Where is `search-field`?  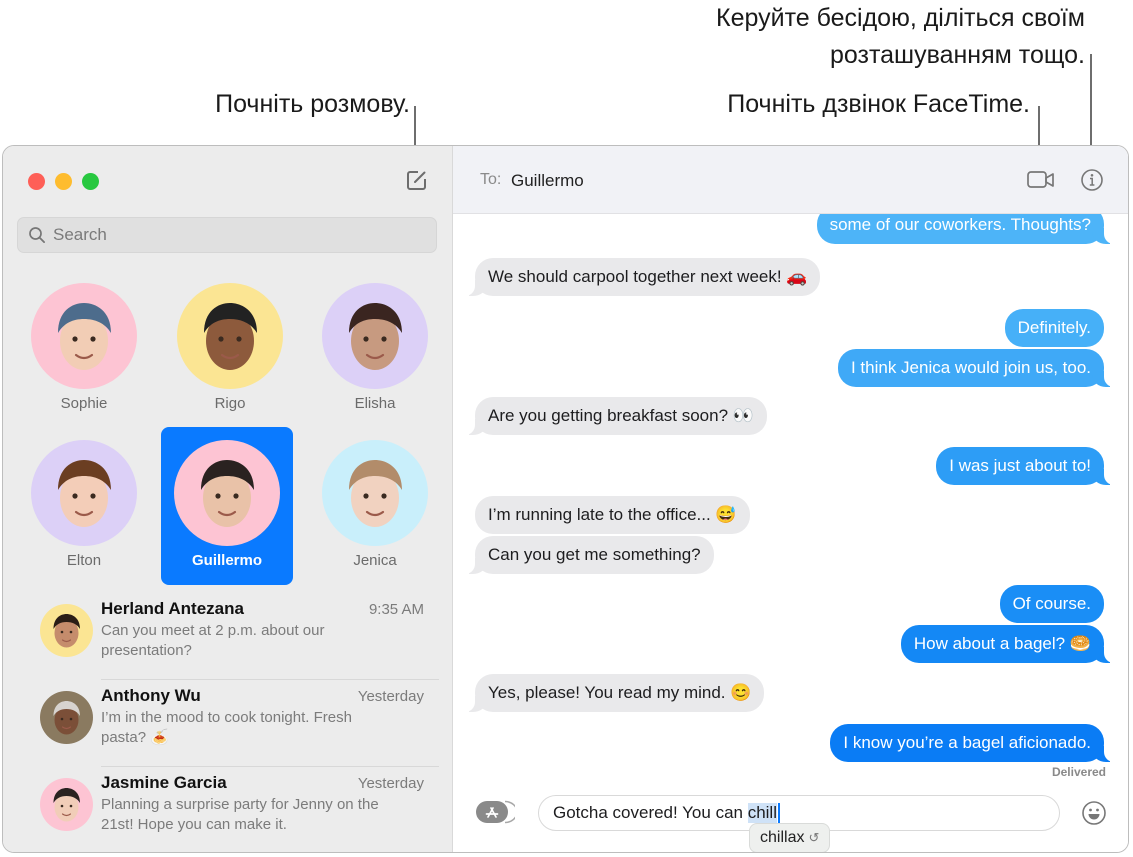
search-field is located at coordinates (227, 235).